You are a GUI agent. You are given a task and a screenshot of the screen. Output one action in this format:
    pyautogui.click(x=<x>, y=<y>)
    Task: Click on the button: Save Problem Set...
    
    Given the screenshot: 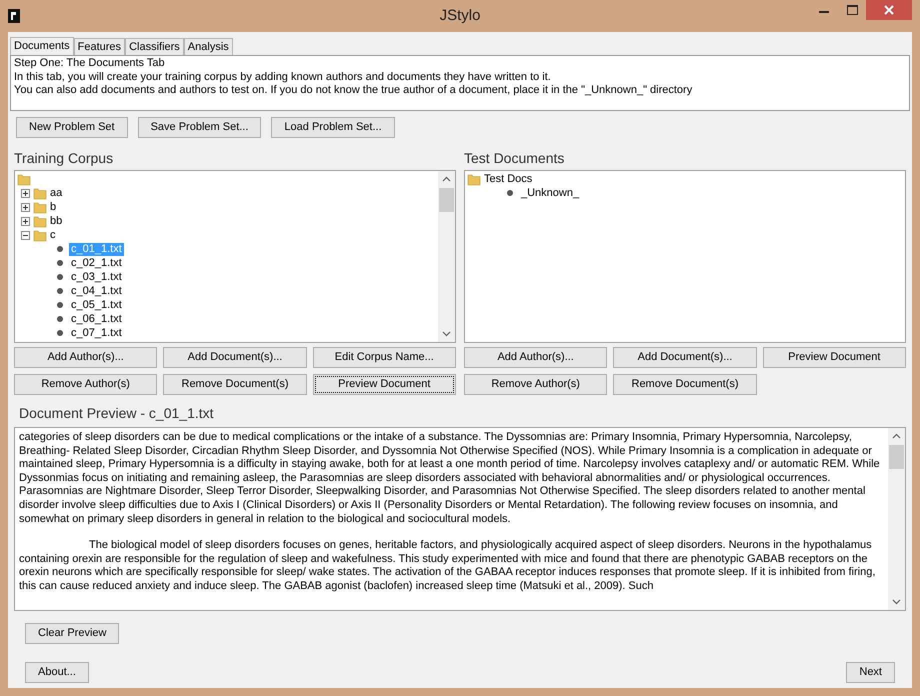 What is the action you would take?
    pyautogui.click(x=200, y=127)
    